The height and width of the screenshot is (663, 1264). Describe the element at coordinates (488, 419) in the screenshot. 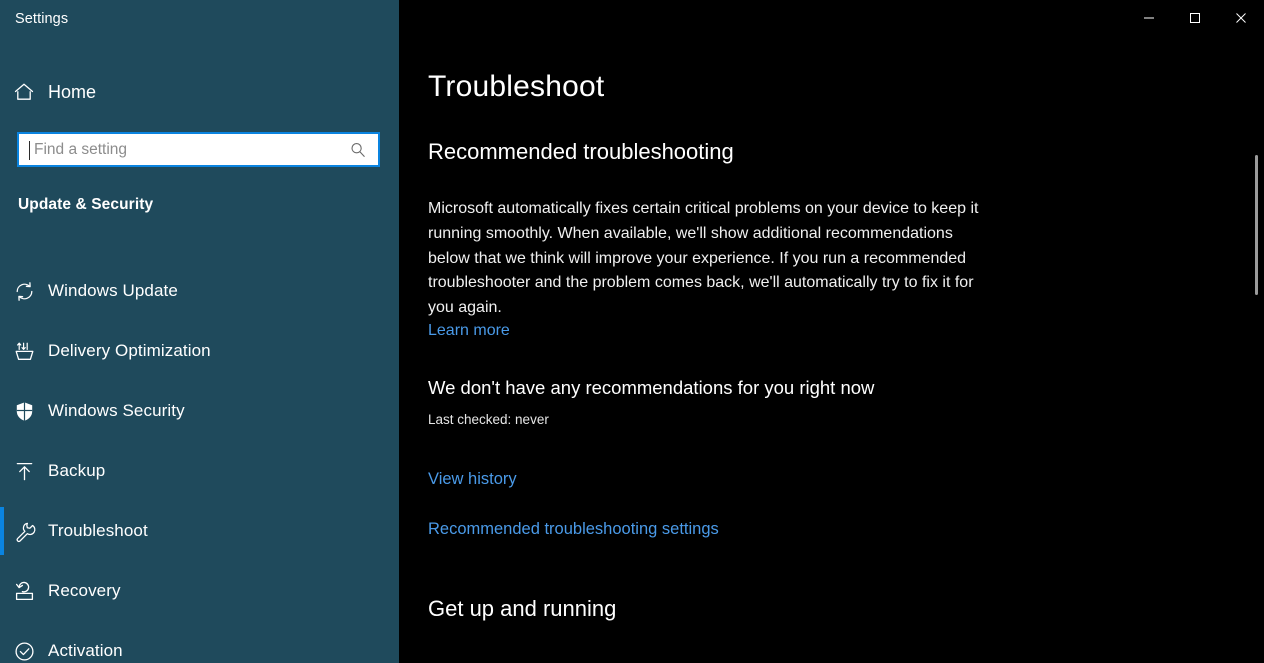

I see `last-checked-text: Last checked: never` at that location.